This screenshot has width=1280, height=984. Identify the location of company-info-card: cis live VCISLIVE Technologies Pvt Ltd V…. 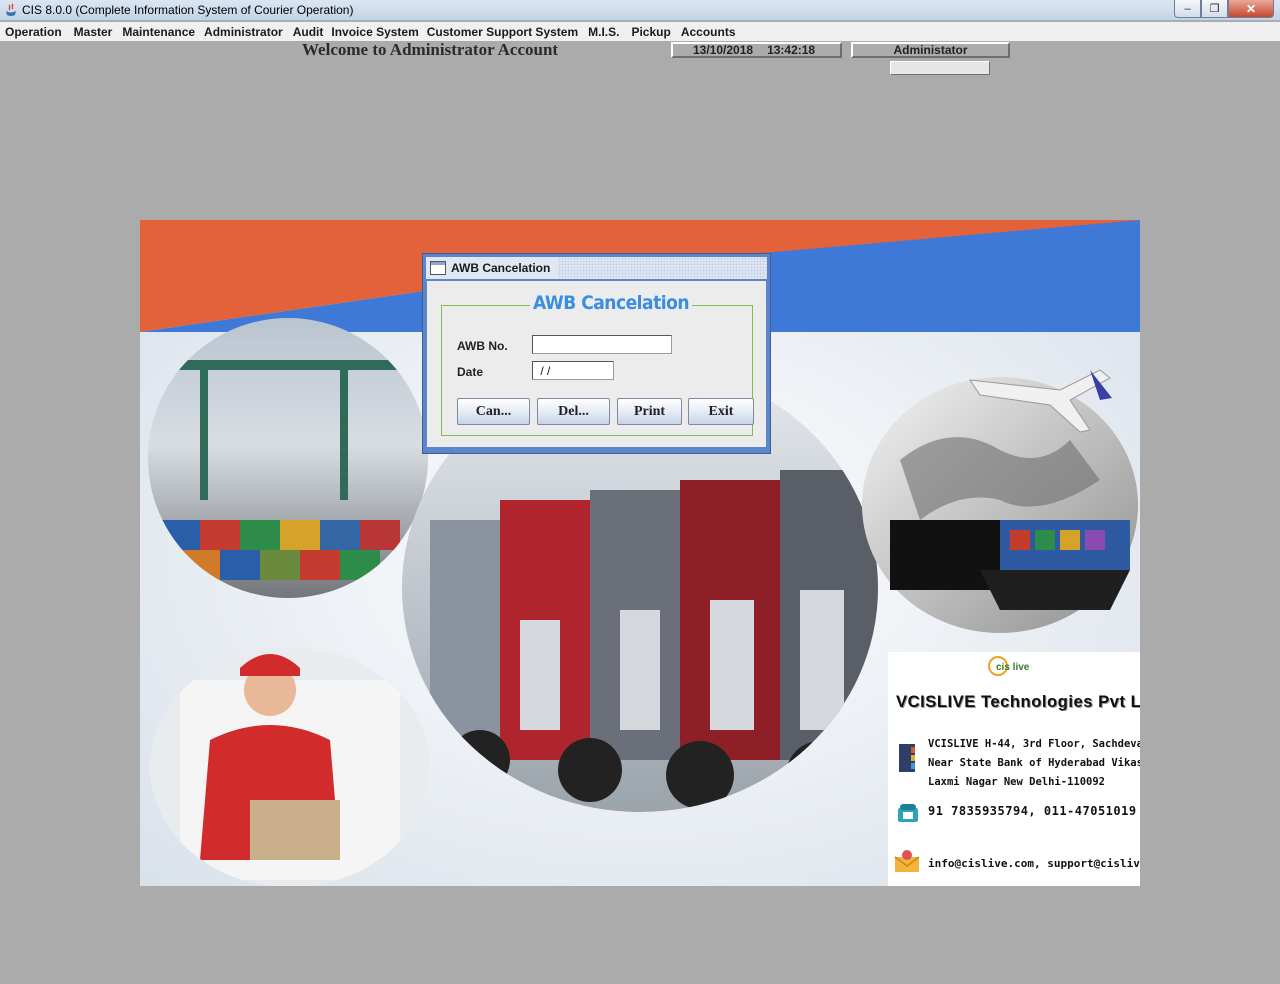
(1014, 769).